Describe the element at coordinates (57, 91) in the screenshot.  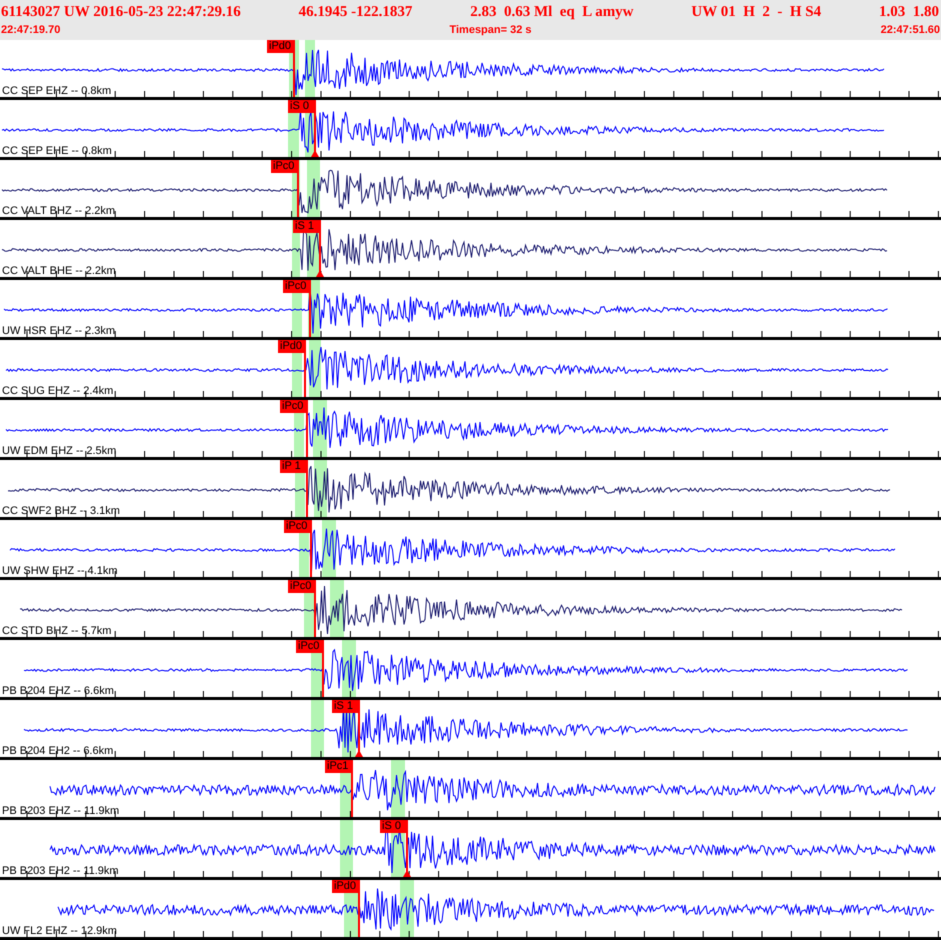
I see `station-label: CC SEP EHZ -- 0.8km` at that location.